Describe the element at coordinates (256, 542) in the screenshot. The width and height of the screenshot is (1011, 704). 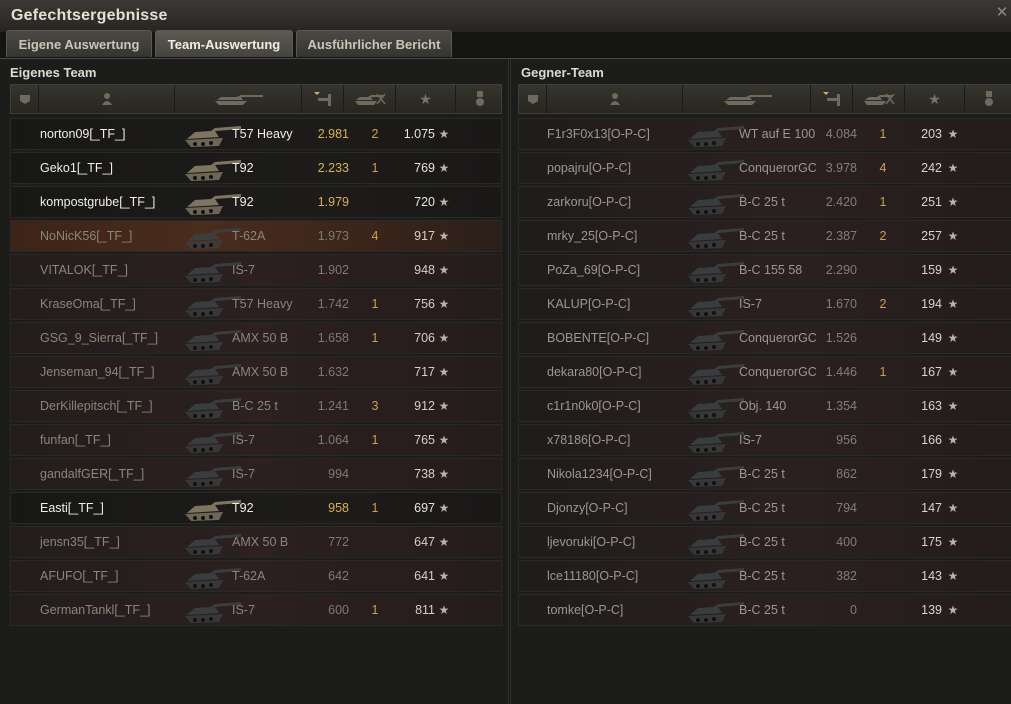
I see `table-row: jensn35[_TF_] AMX 50 B 772 647 ★` at that location.